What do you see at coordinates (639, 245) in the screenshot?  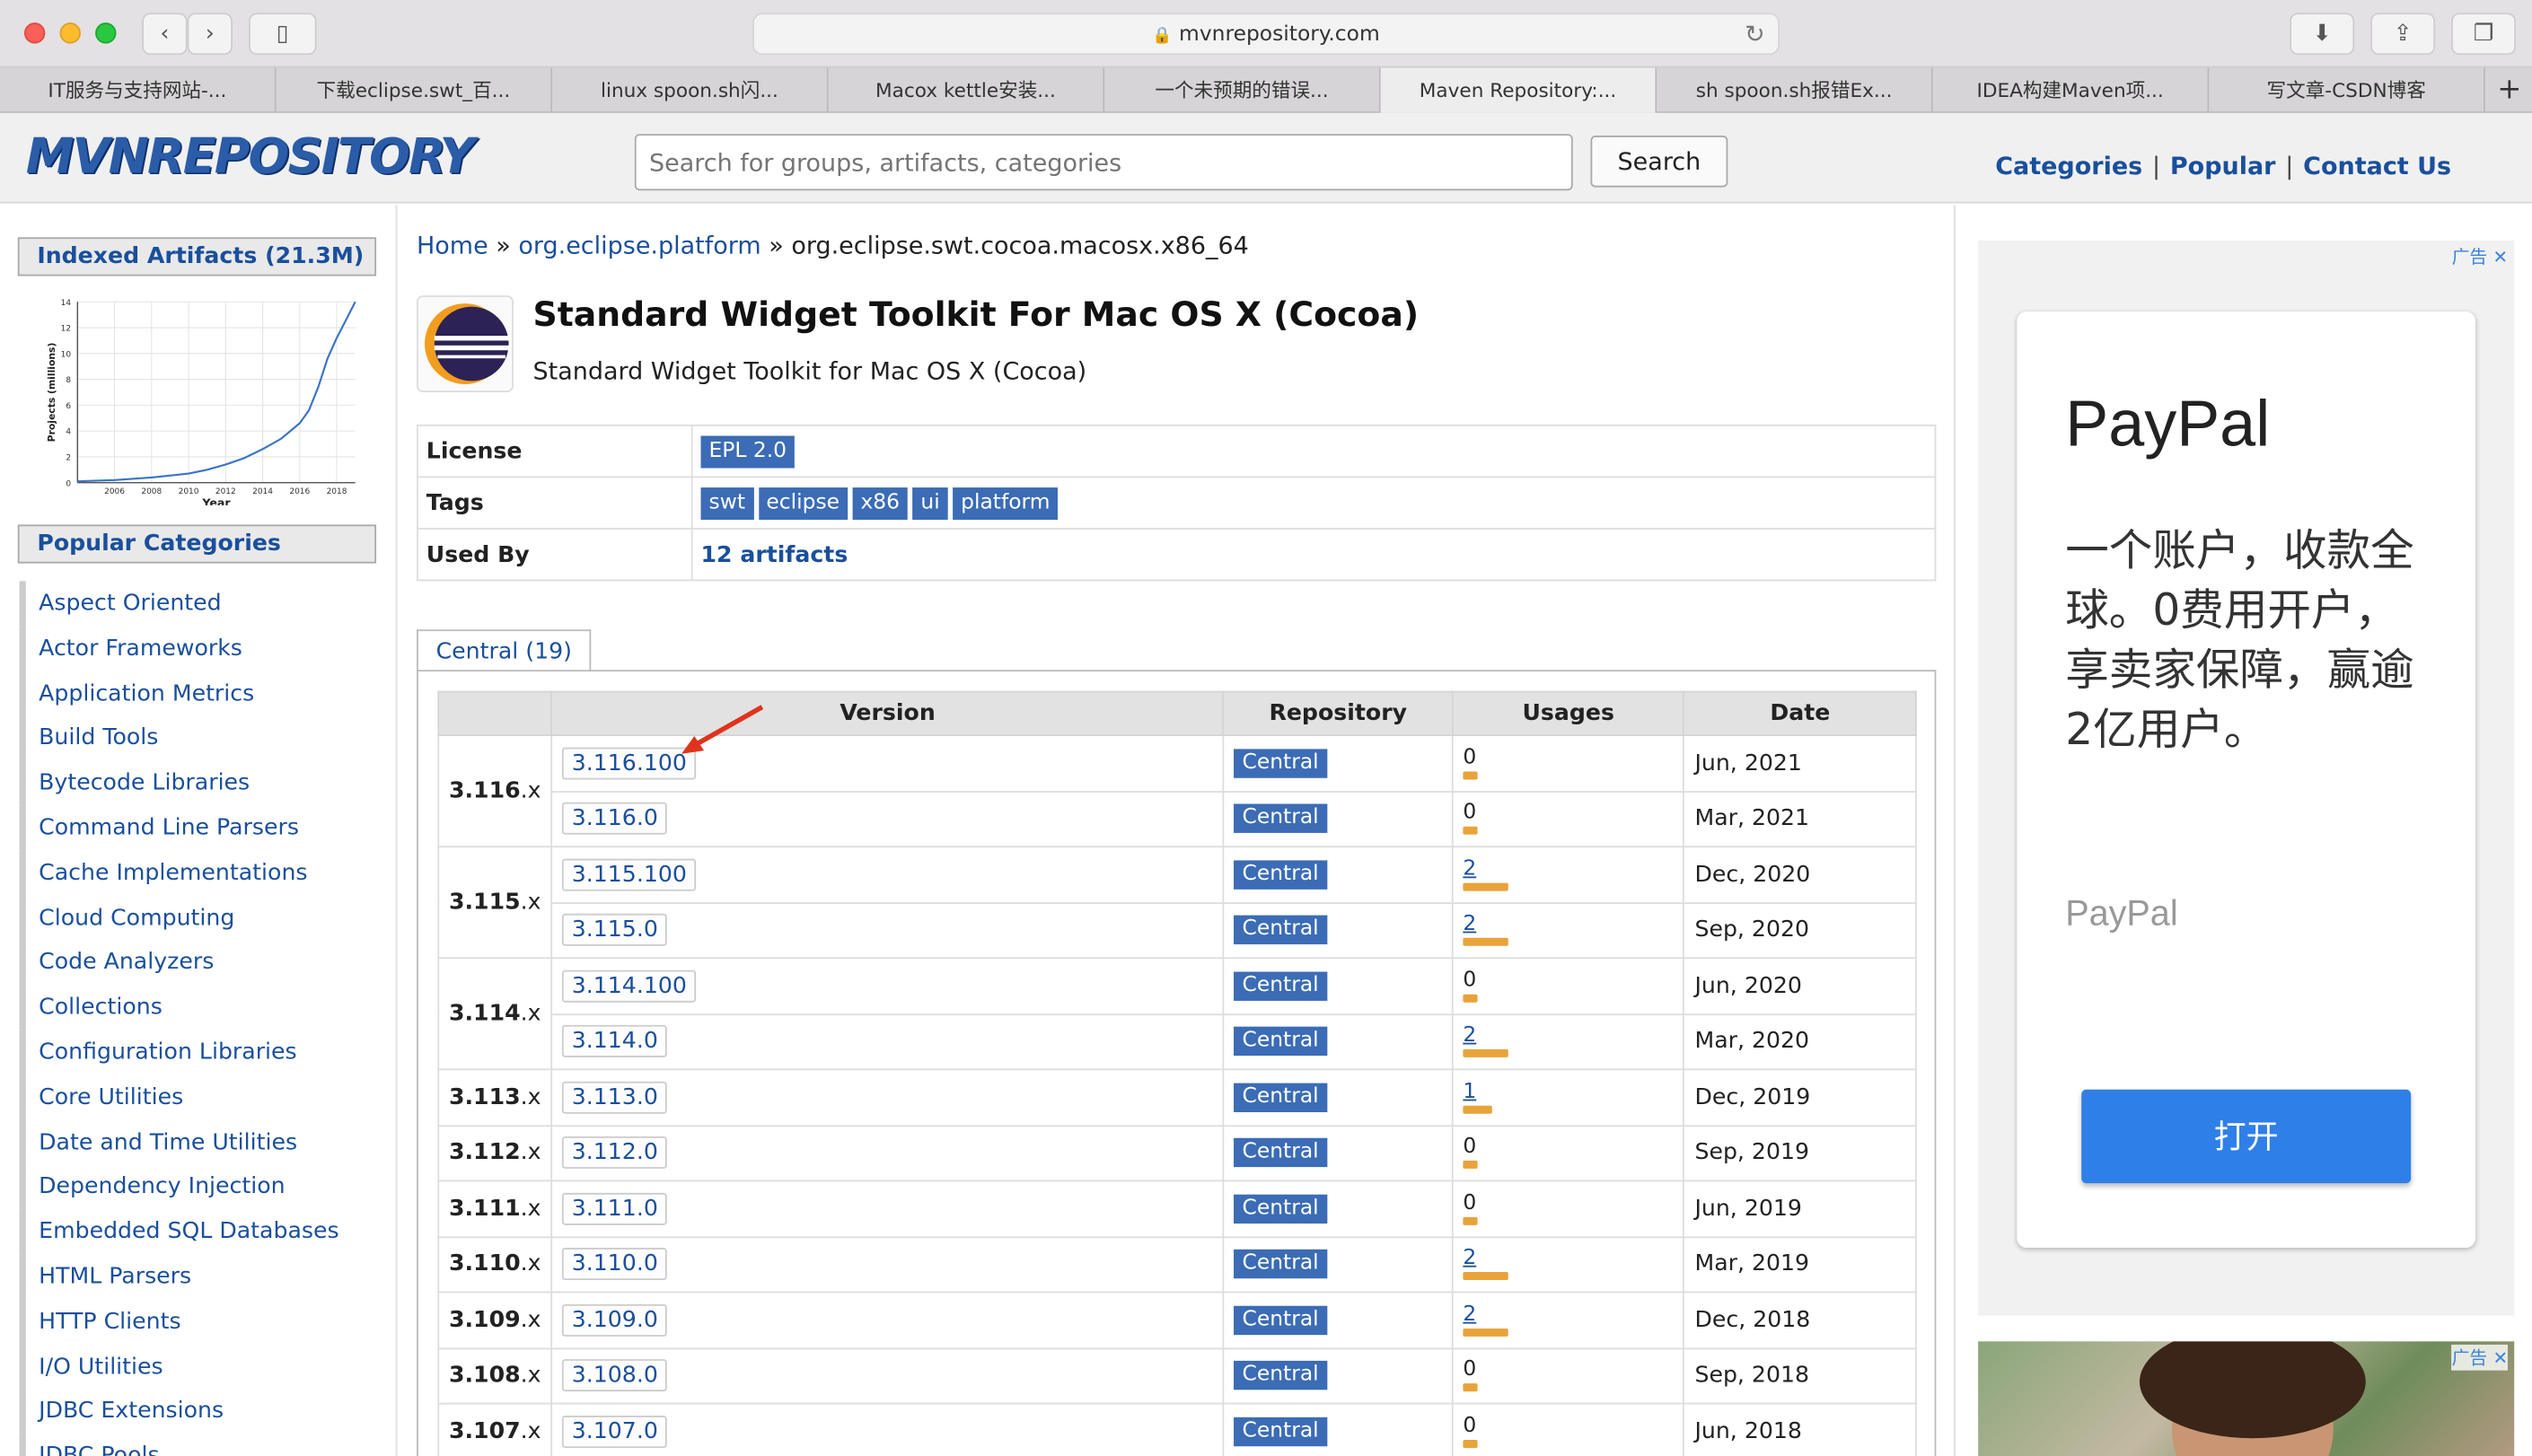 I see `breadcrumb-group: org.eclipse.platform` at bounding box center [639, 245].